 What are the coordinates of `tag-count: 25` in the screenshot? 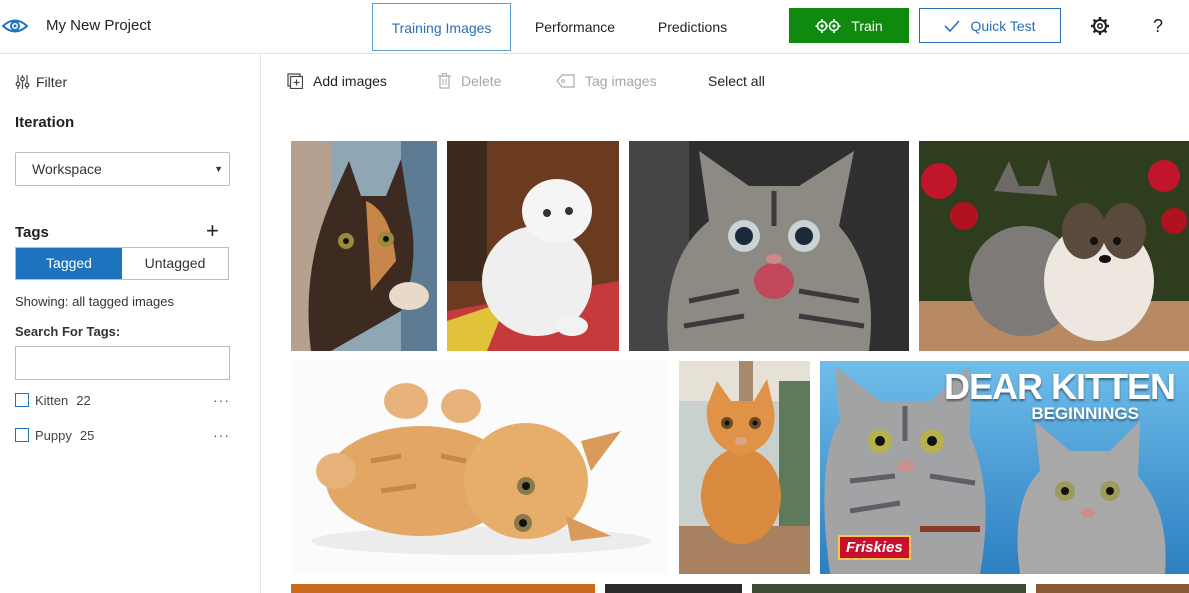 It's located at (87, 435).